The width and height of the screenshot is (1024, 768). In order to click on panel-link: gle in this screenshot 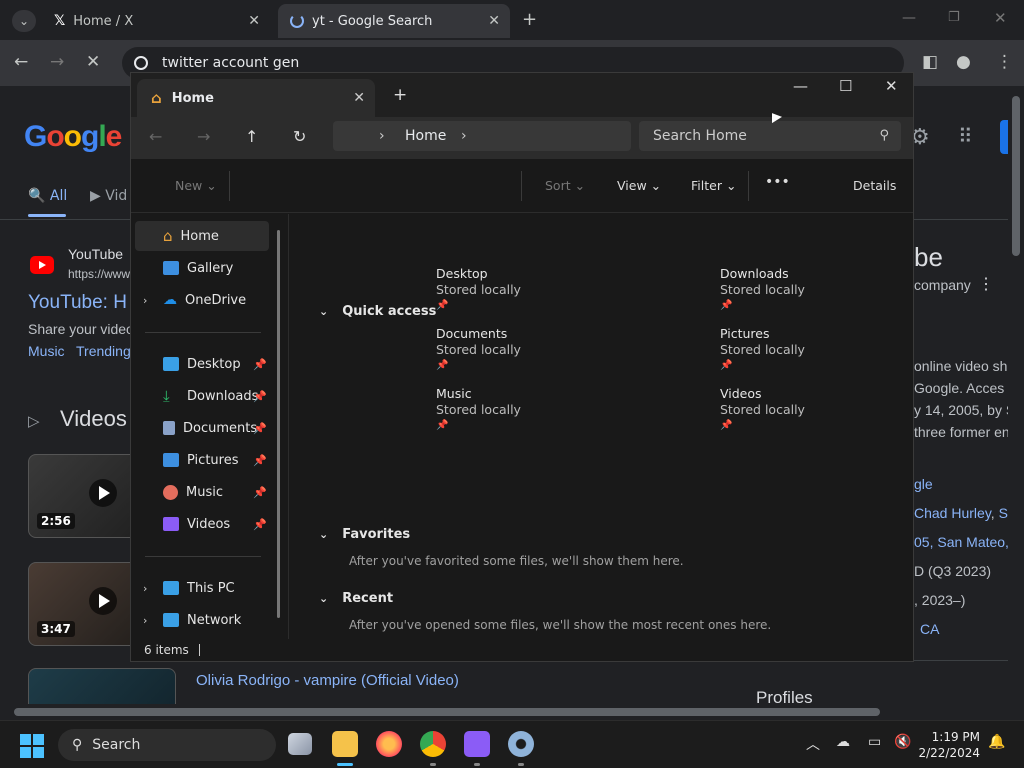, I will do `click(923, 484)`.